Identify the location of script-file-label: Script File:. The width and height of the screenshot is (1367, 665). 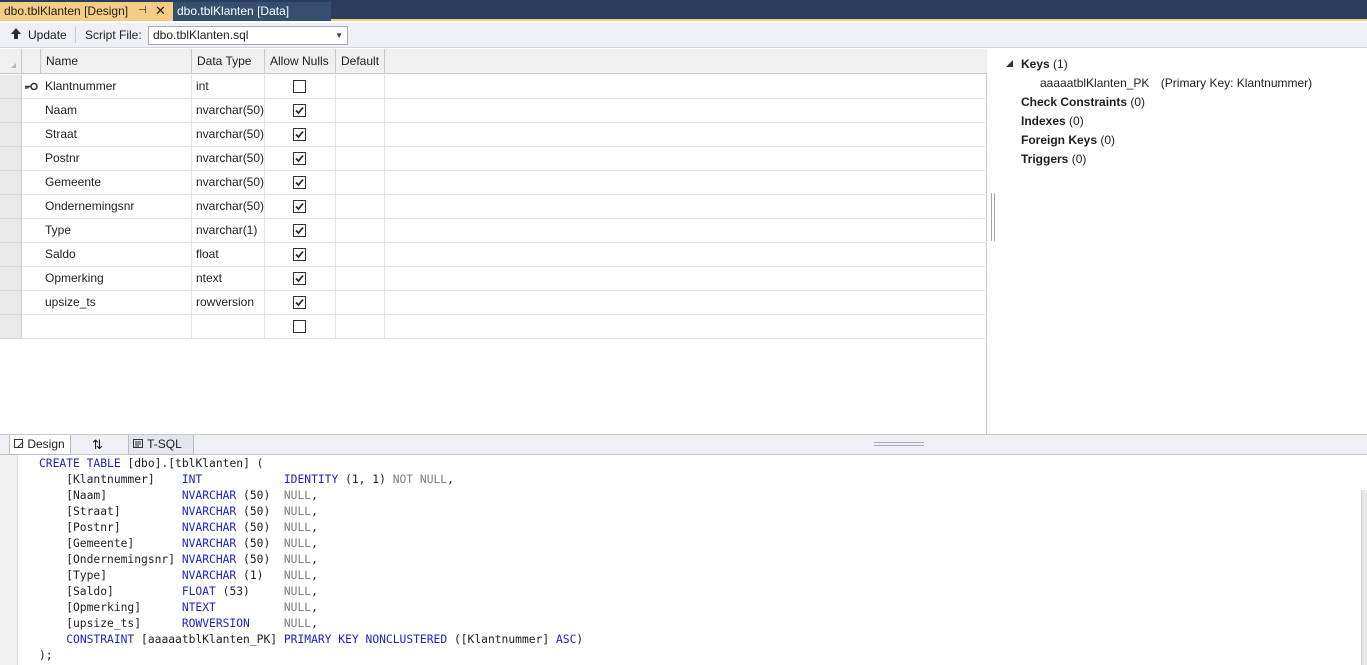
(113, 35).